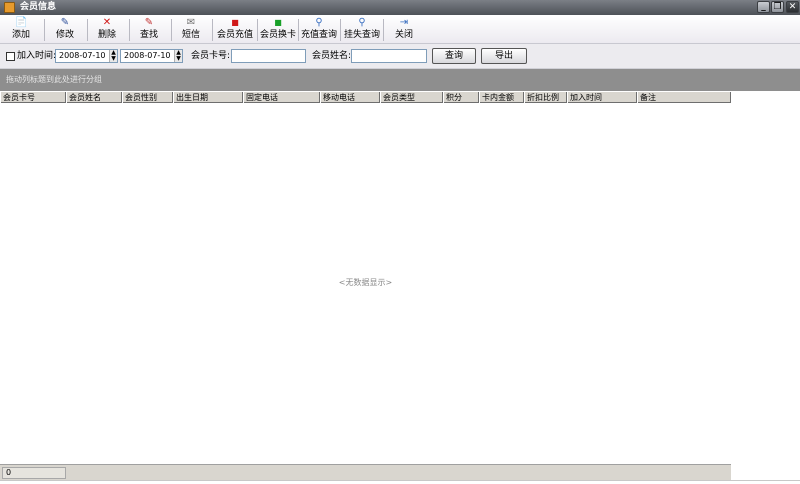  I want to click on close-label: 关闭, so click(403, 35).